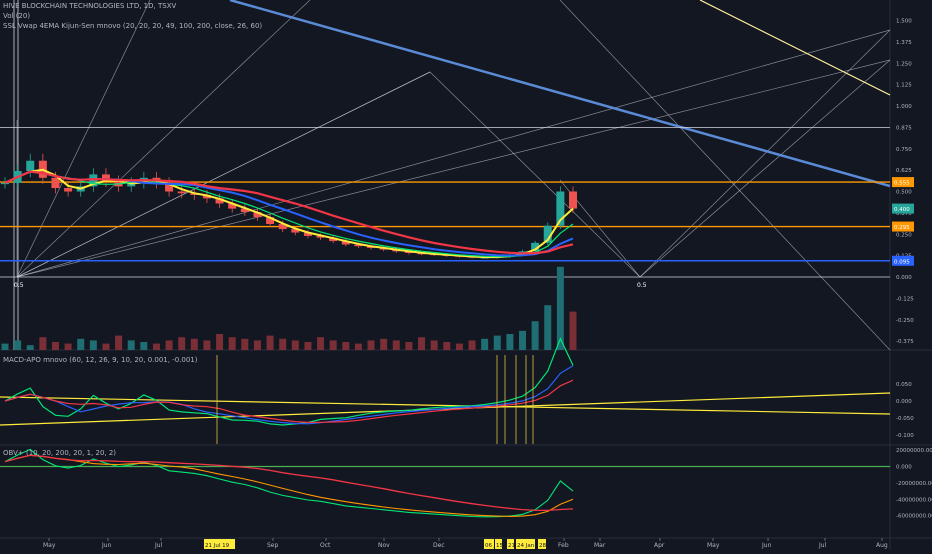 The image size is (932, 554). I want to click on time-tick-label: Dec, so click(439, 545).